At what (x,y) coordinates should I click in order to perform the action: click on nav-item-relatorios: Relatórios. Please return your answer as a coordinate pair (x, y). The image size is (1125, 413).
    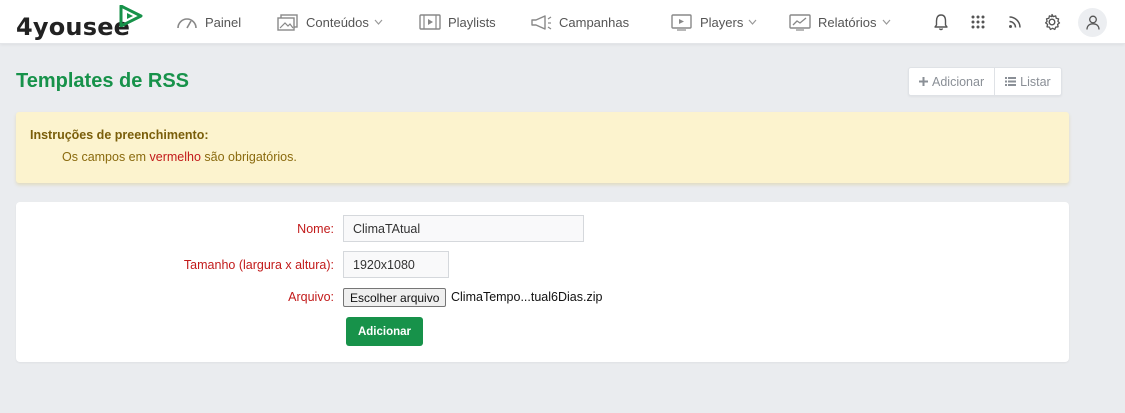
    Looking at the image, I should click on (840, 22).